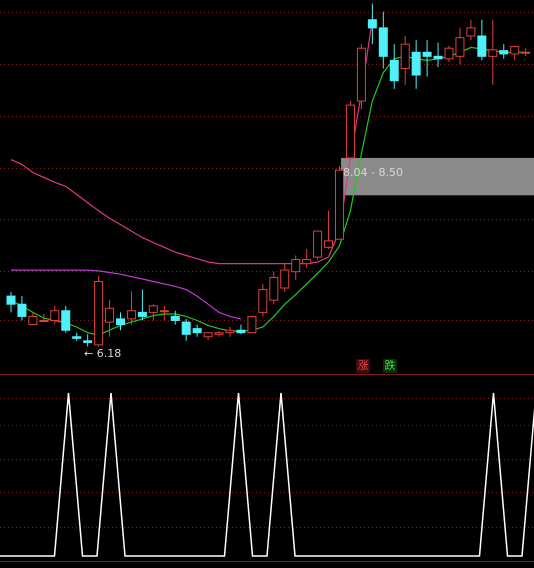  I want to click on up-button: 涨, so click(363, 366).